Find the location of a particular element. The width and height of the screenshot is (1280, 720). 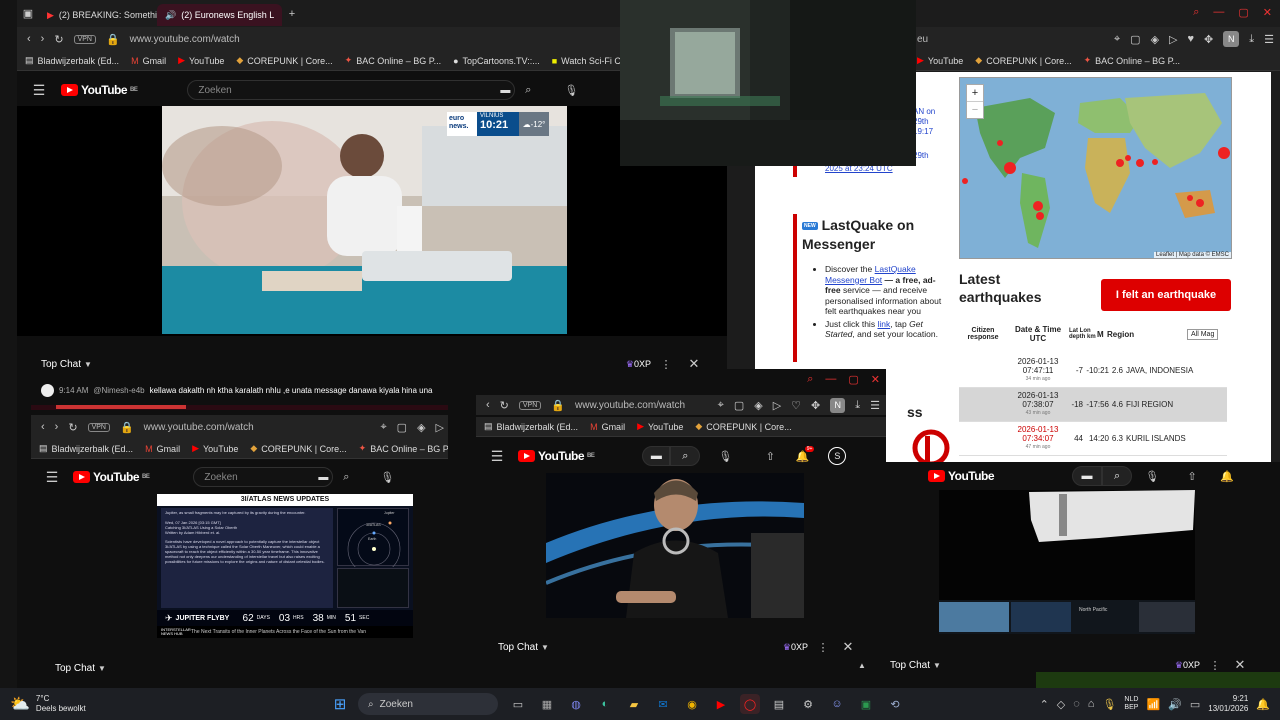

clock: 9:21 13/01/2026 is located at coordinates (1228, 704).